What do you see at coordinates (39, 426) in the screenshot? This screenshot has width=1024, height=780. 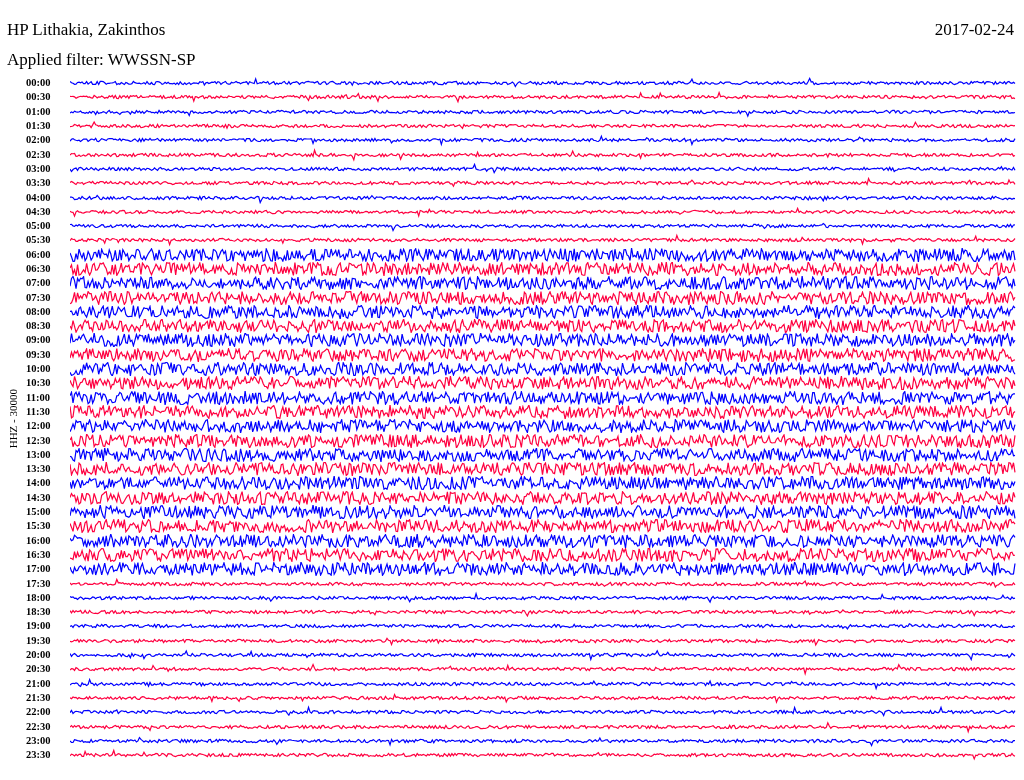 I see `time-label: 12:00` at bounding box center [39, 426].